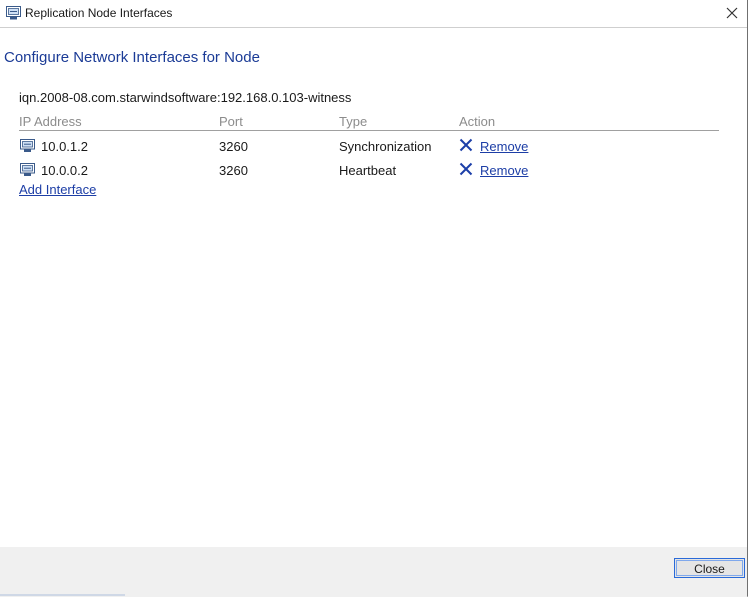 This screenshot has height=598, width=749. I want to click on title-bar: Replication Node Interfaces, so click(373, 13).